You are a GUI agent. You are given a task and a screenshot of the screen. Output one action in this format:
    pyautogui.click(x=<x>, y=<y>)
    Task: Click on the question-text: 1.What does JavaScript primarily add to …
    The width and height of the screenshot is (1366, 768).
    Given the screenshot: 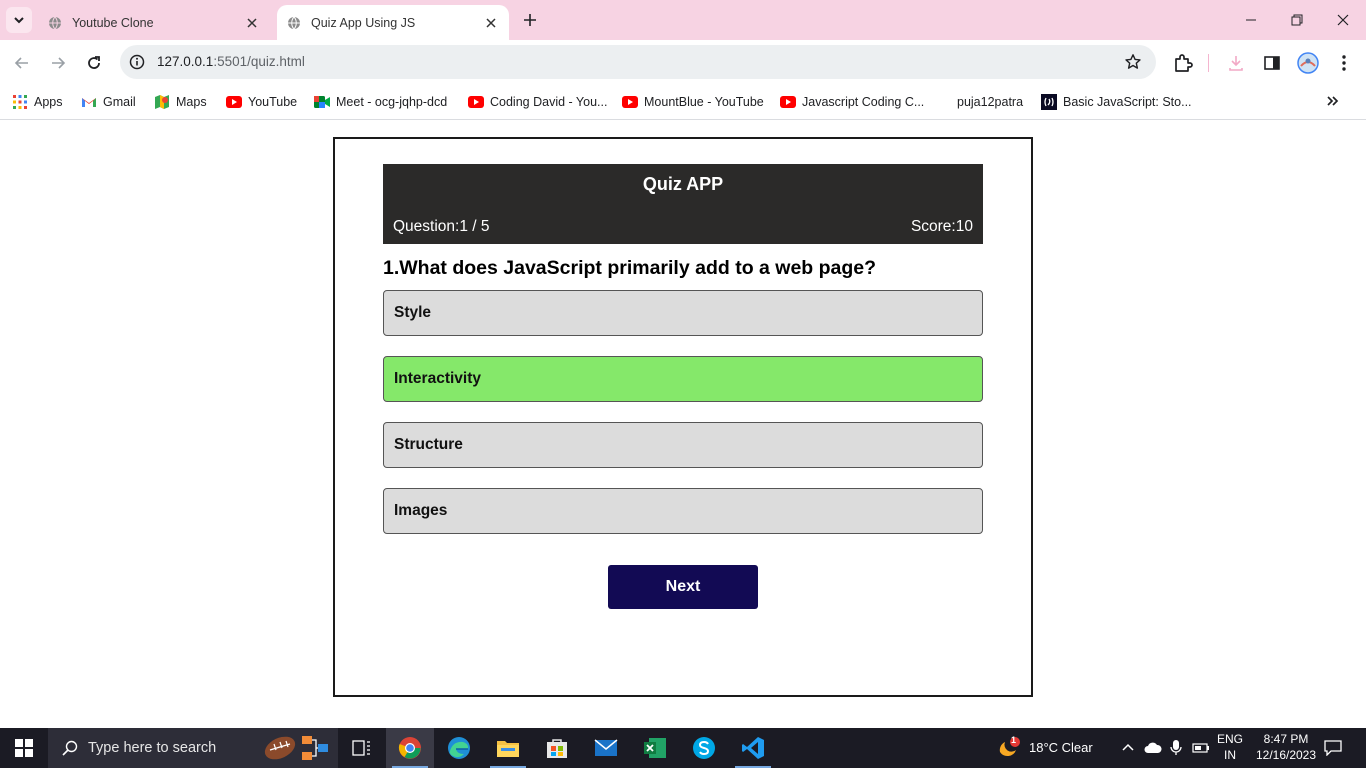 What is the action you would take?
    pyautogui.click(x=630, y=268)
    